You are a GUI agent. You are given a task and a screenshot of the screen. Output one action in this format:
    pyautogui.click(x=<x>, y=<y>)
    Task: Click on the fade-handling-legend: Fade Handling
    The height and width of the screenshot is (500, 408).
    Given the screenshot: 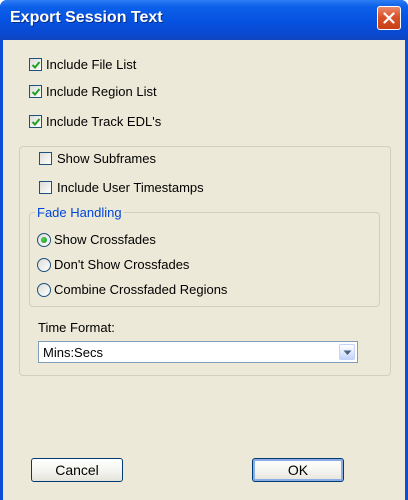 What is the action you would take?
    pyautogui.click(x=79, y=212)
    